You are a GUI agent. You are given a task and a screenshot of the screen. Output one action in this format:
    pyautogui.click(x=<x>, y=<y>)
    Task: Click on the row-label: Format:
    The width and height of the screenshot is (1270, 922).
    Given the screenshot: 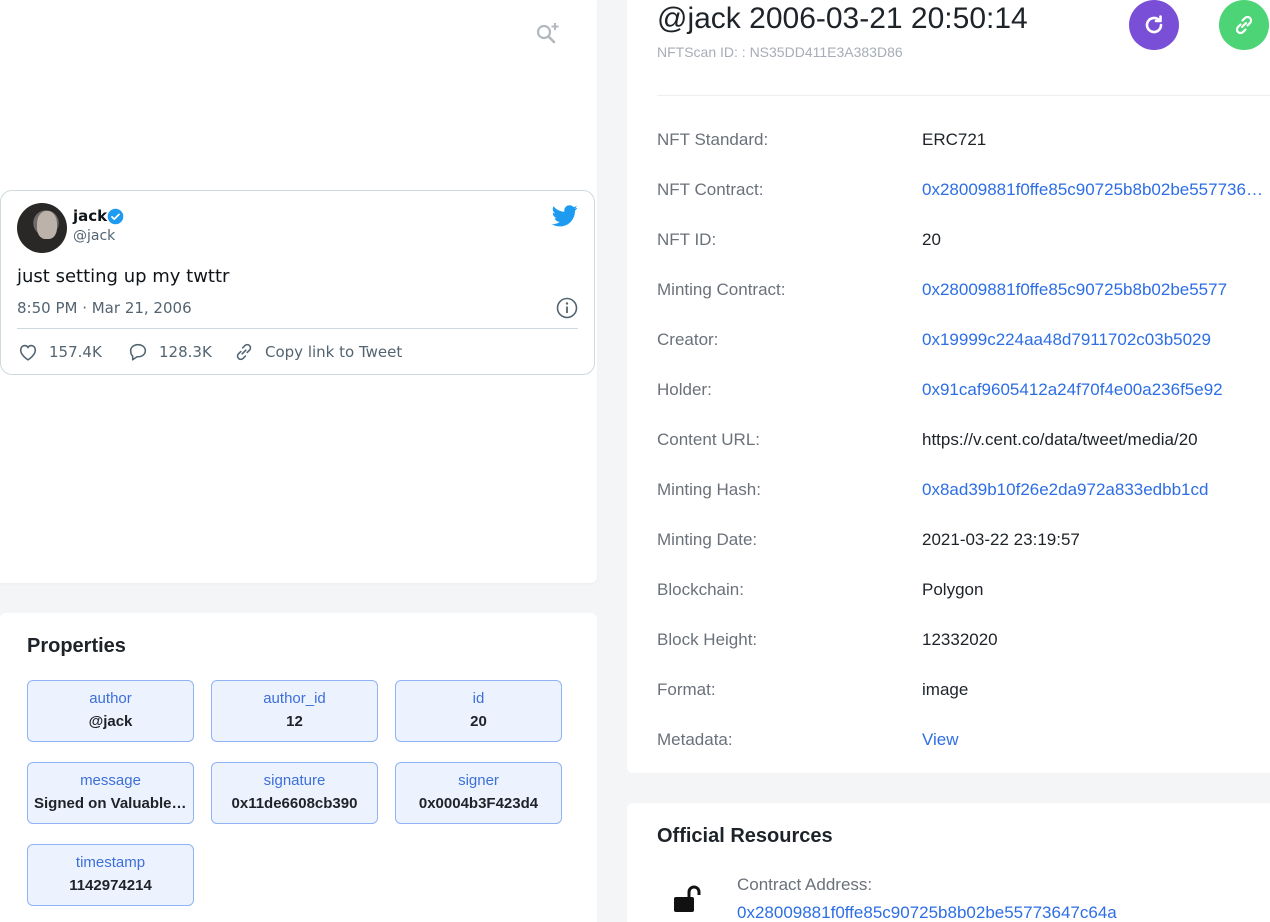 What is the action you would take?
    pyautogui.click(x=686, y=689)
    